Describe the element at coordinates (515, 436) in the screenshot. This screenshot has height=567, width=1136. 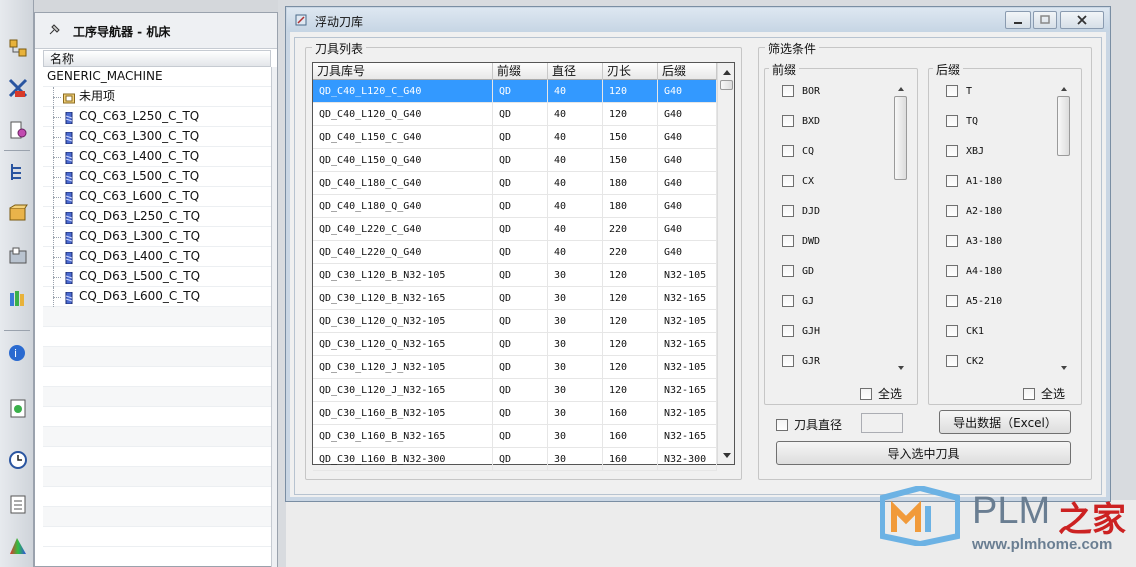
I see `table-row: QD_C30_L160_B_N32-165 QD 30 160 N32-165` at that location.